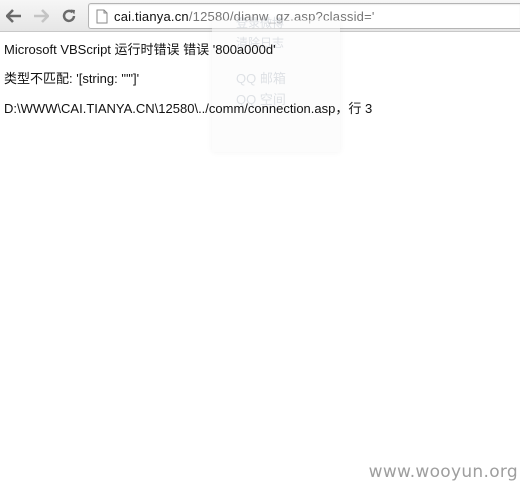  I want to click on ghost-menu-overlay: 登录微博 清除日志 QQ 邮箱 QQ 空间, so click(276, 84).